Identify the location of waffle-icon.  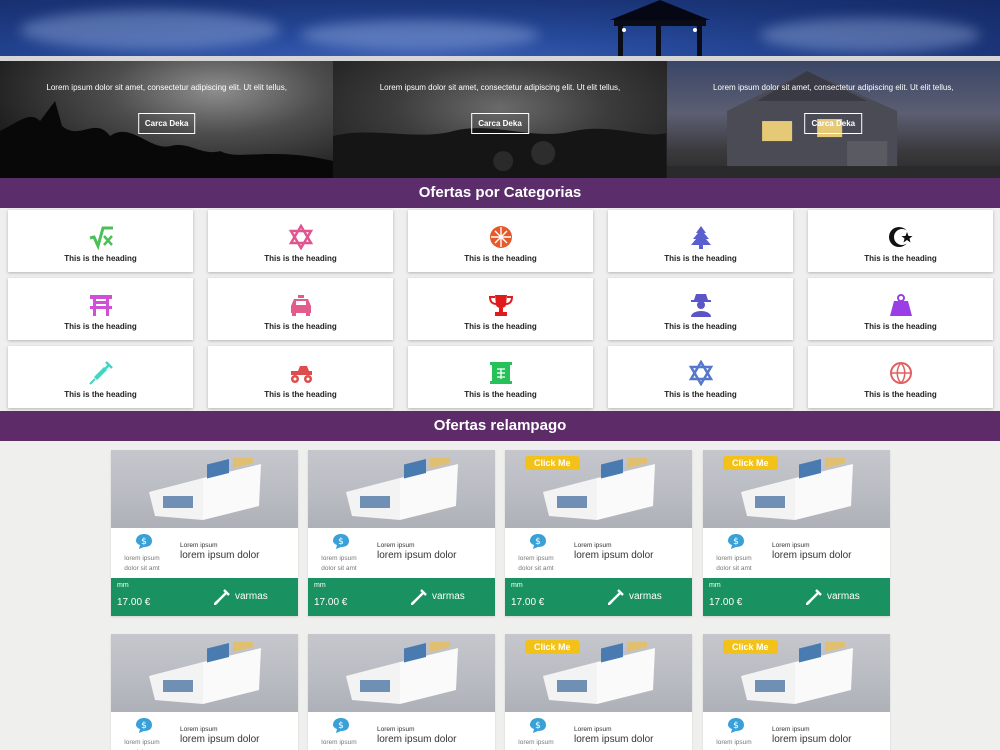
(500, 237).